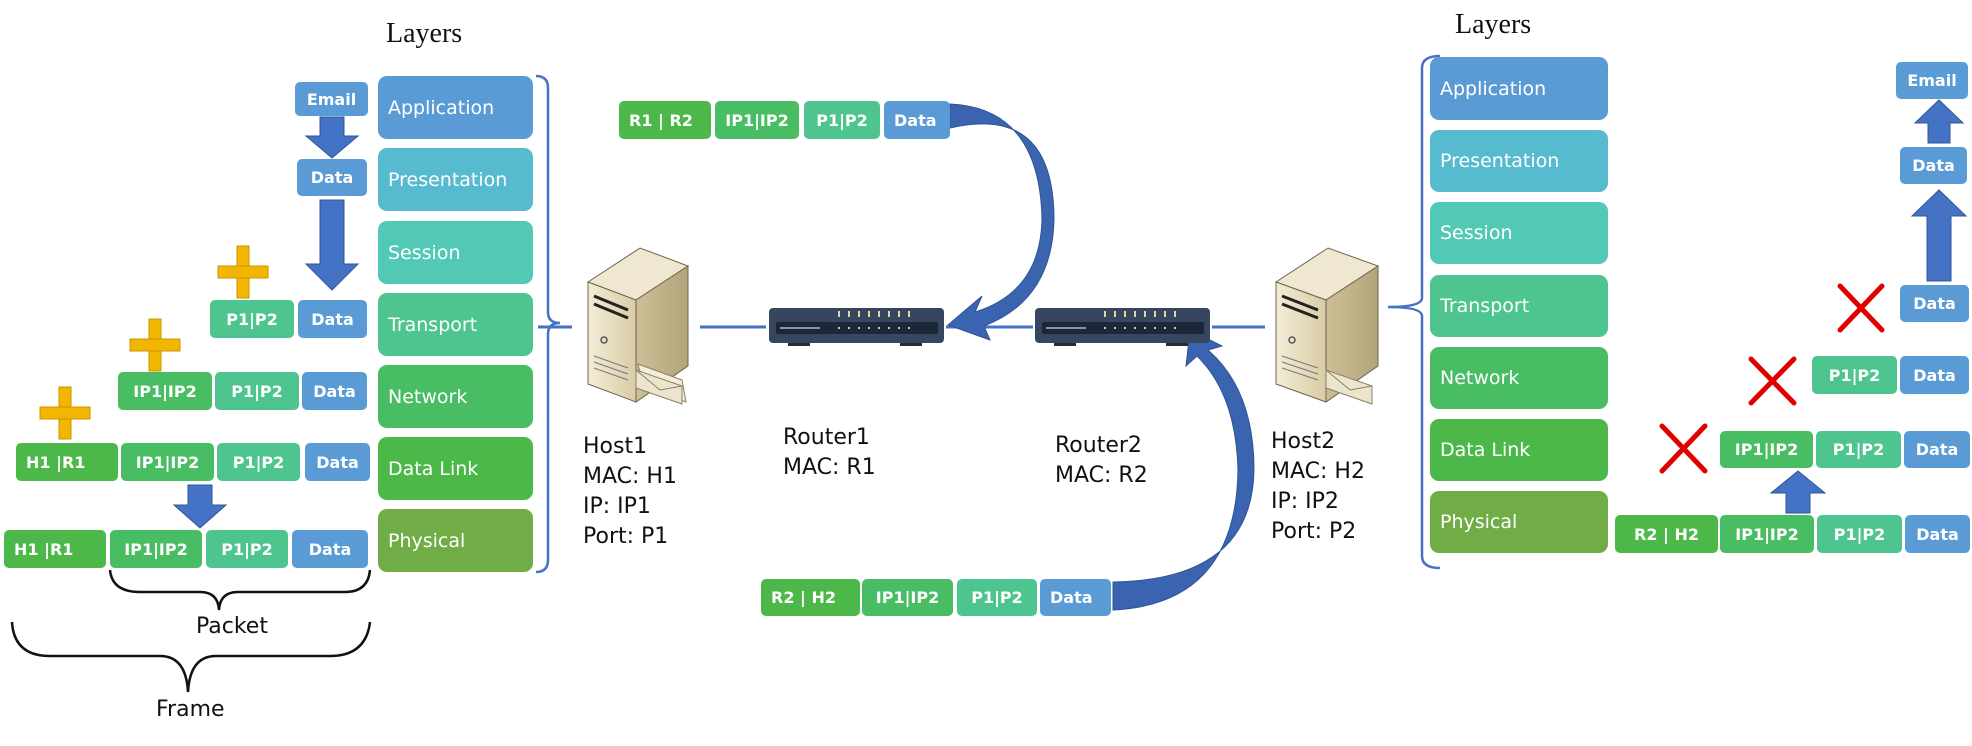  What do you see at coordinates (455, 252) in the screenshot?
I see `left-layer-session: Session` at bounding box center [455, 252].